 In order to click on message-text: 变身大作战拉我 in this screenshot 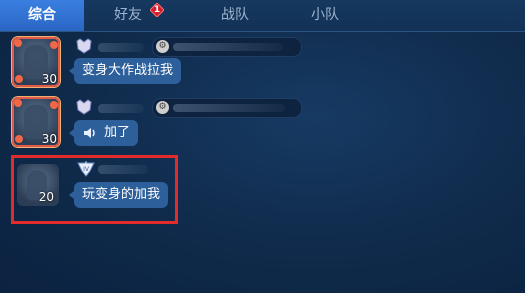, I will do `click(128, 70)`.